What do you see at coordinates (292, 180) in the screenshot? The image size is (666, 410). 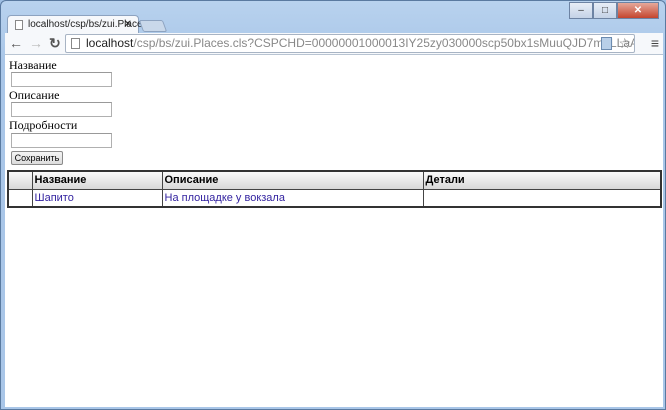 I see `column-header-description: Описание` at bounding box center [292, 180].